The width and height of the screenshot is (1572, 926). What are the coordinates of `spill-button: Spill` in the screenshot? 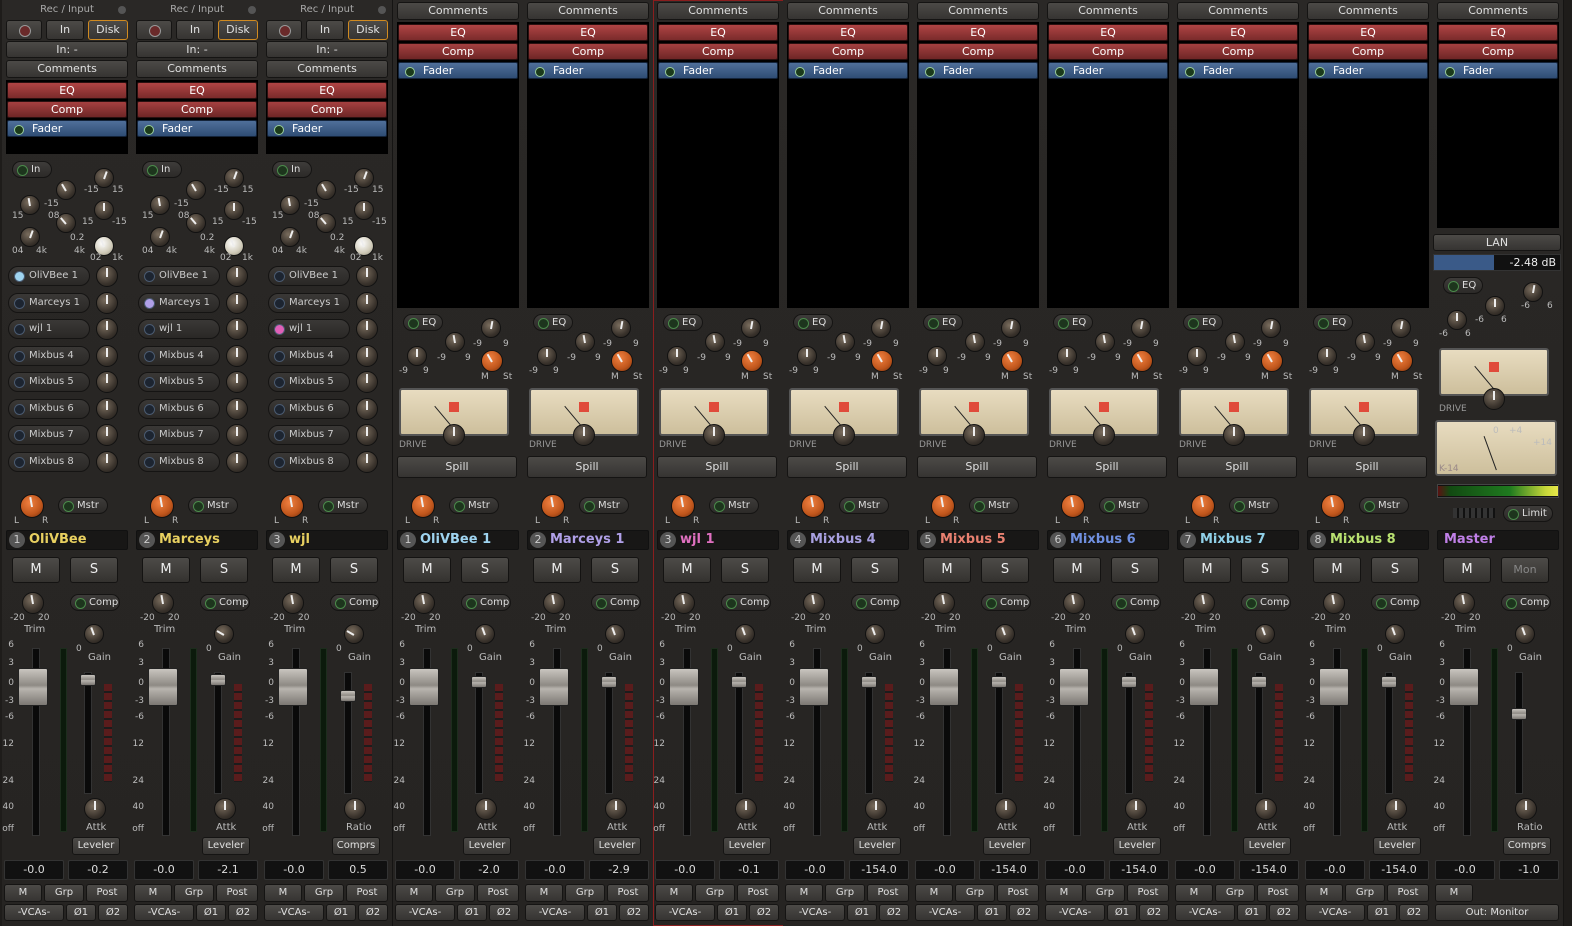 It's located at (847, 467).